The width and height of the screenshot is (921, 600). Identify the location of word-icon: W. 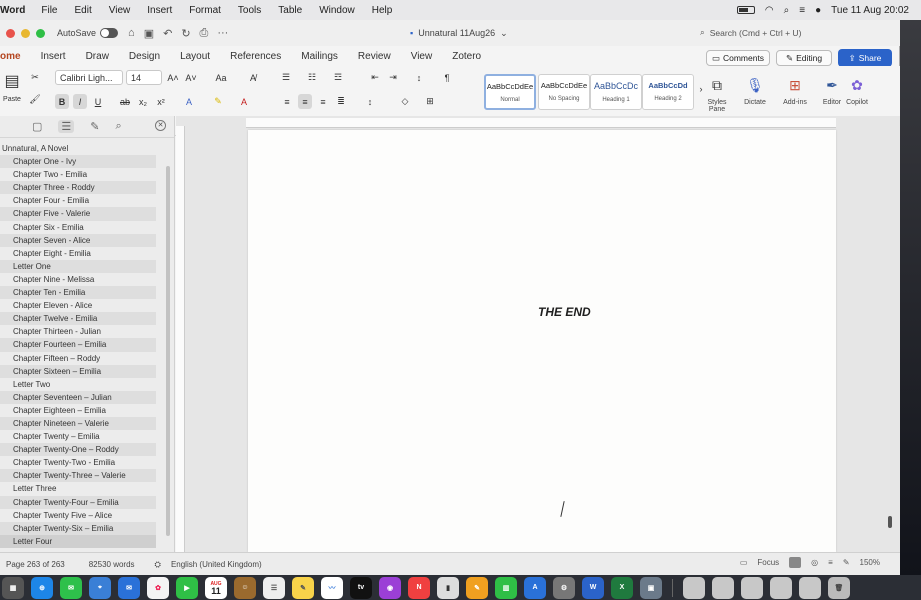
(593, 587).